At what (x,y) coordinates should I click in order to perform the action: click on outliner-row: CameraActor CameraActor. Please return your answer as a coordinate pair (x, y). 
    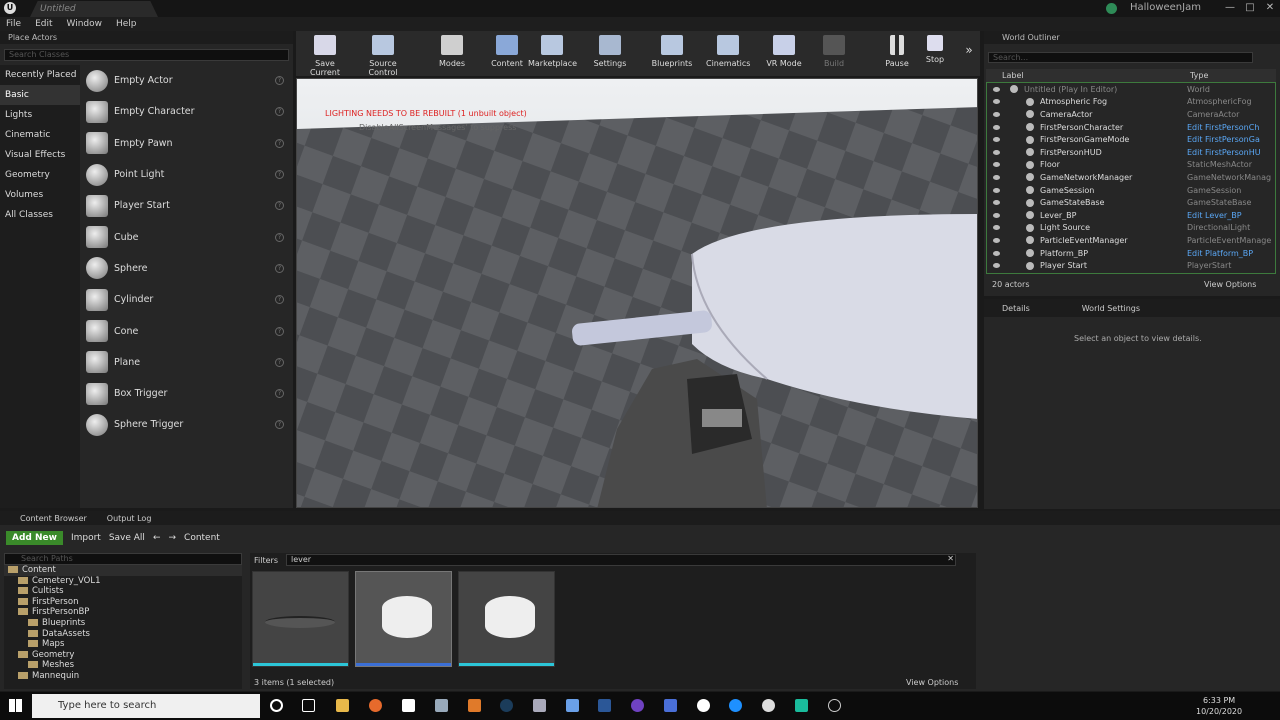
    Looking at the image, I should click on (1131, 114).